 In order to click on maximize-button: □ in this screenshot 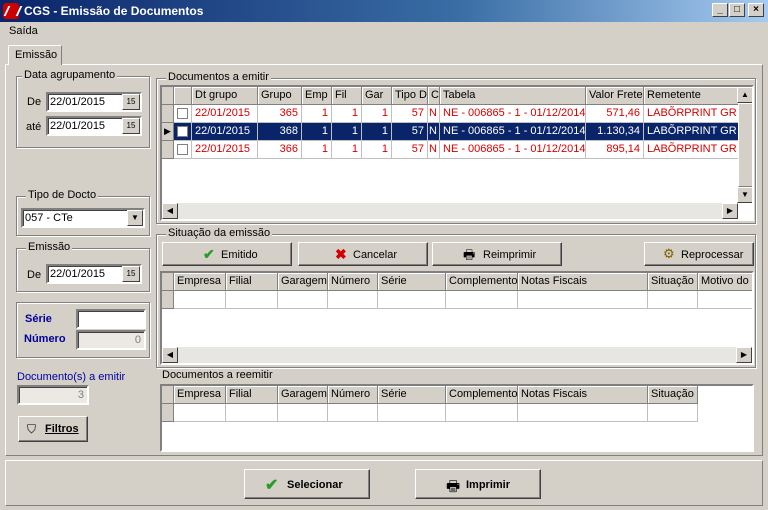, I will do `click(737, 10)`.